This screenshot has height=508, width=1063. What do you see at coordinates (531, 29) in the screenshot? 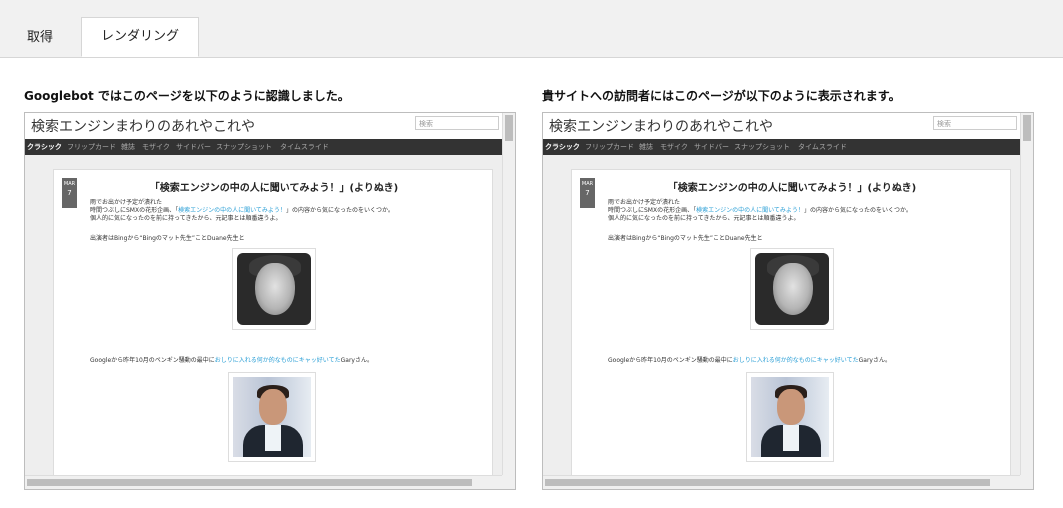
I see `tab-bar: 取得 レンダリング` at bounding box center [531, 29].